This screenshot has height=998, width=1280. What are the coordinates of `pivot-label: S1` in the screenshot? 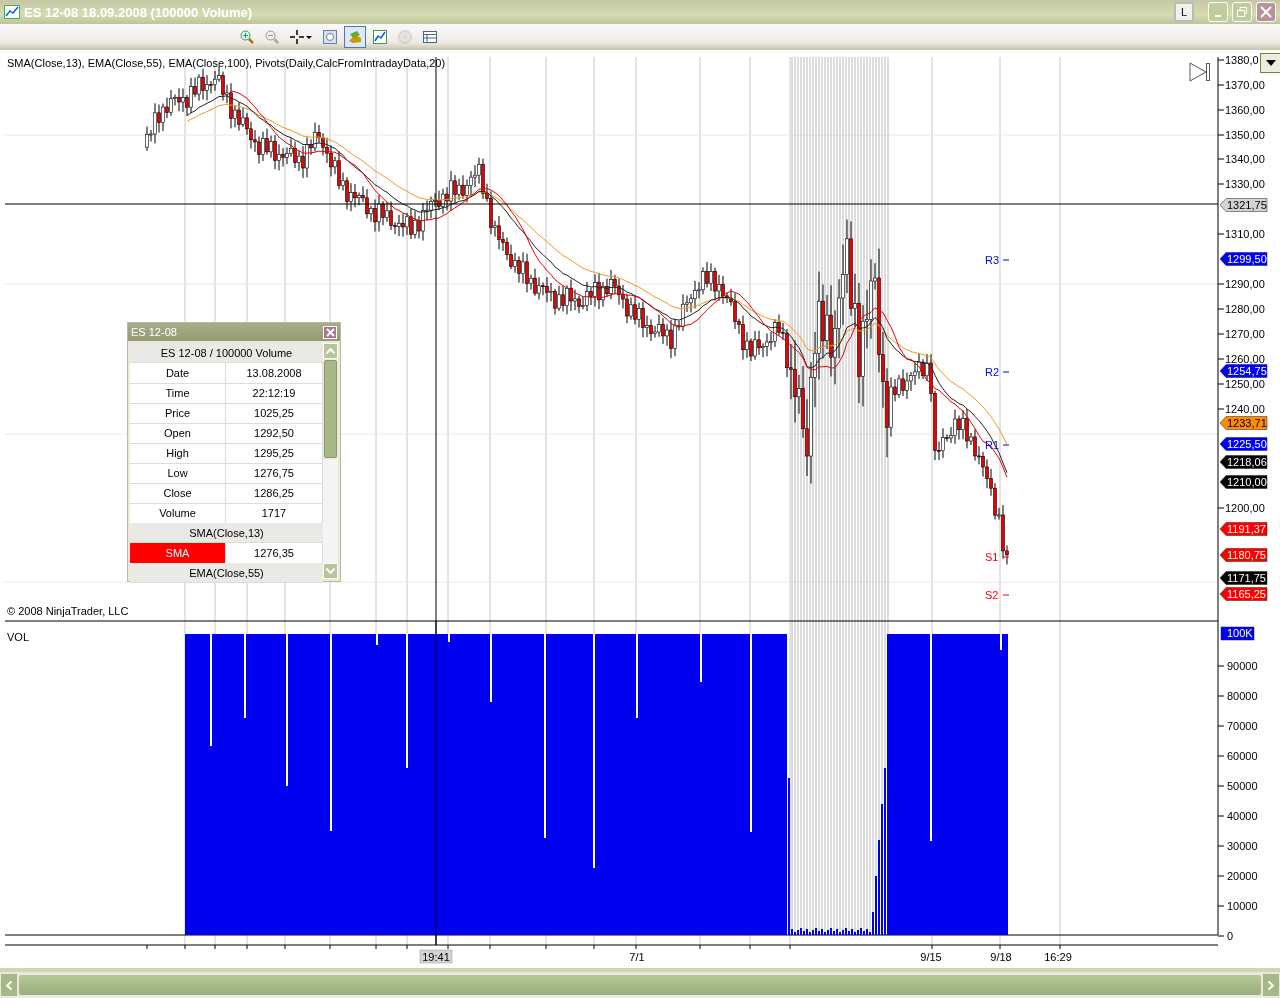 It's located at (992, 557).